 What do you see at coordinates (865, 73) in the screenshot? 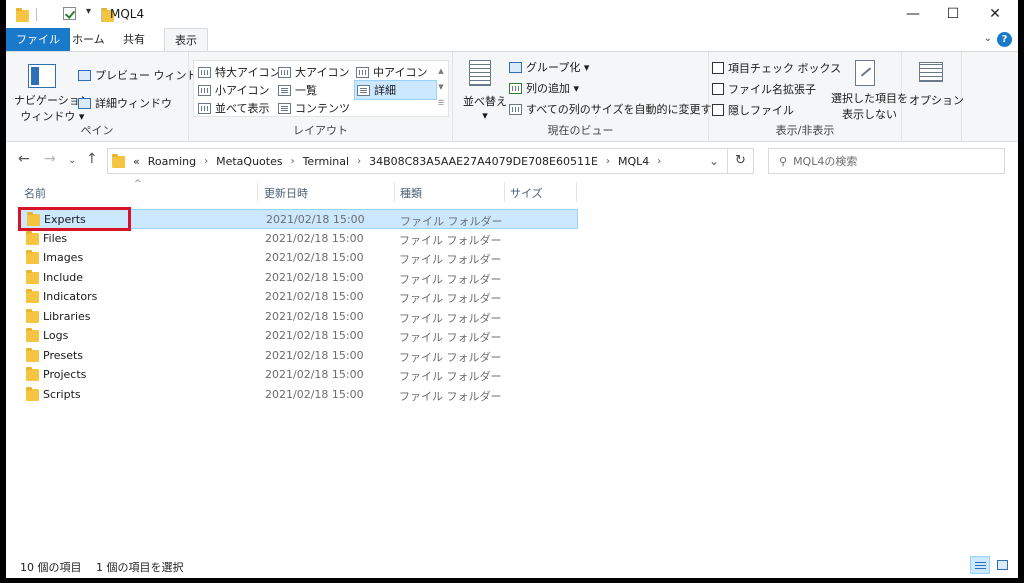
I see `hide-selected-icon` at bounding box center [865, 73].